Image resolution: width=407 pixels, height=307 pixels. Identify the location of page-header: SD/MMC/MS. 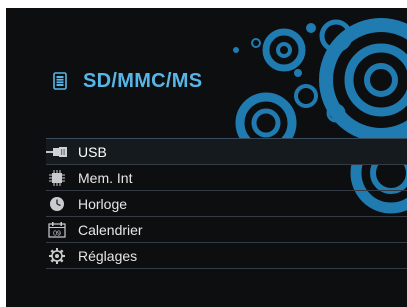
(125, 81).